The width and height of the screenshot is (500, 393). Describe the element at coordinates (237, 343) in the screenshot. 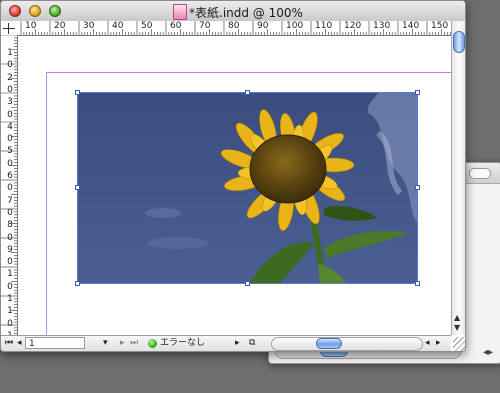

I see `right-arrow-icon: ▸` at that location.